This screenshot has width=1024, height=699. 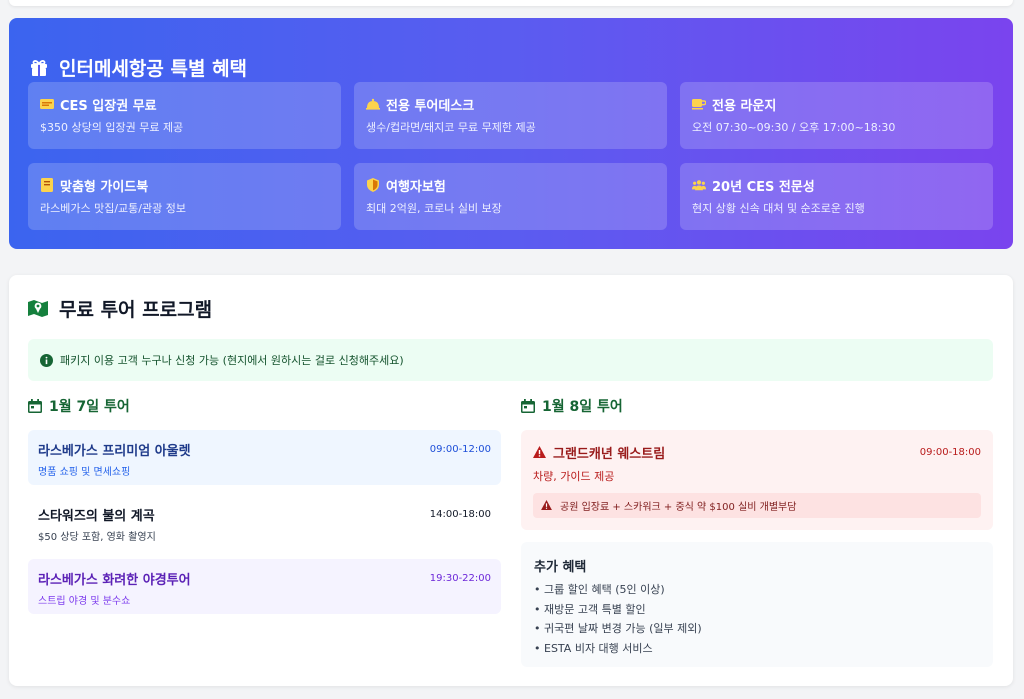 What do you see at coordinates (112, 127) in the screenshot?
I see `benefit-card-desc: $350 상당의 입장권 무료 제공` at bounding box center [112, 127].